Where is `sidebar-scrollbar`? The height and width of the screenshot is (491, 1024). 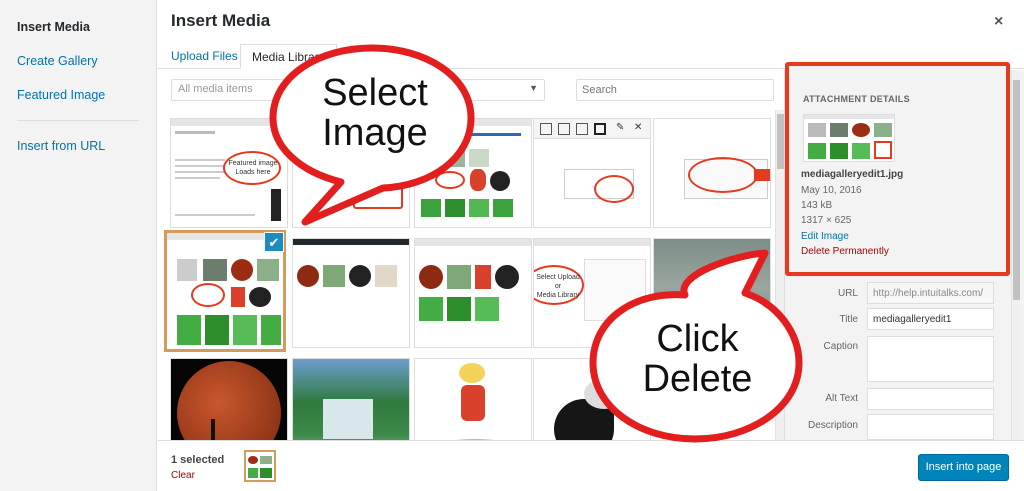 sidebar-scrollbar is located at coordinates (1015, 255).